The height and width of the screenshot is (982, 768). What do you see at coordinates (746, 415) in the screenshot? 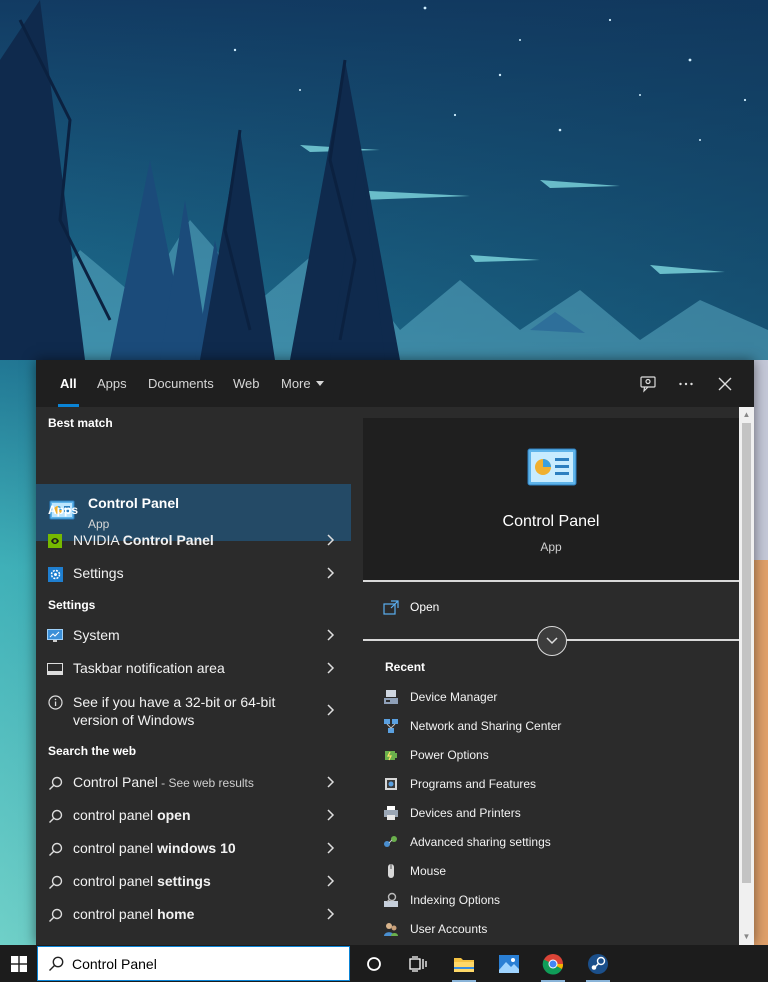
I see `scroll-up-arrow-icon: ▲` at bounding box center [746, 415].